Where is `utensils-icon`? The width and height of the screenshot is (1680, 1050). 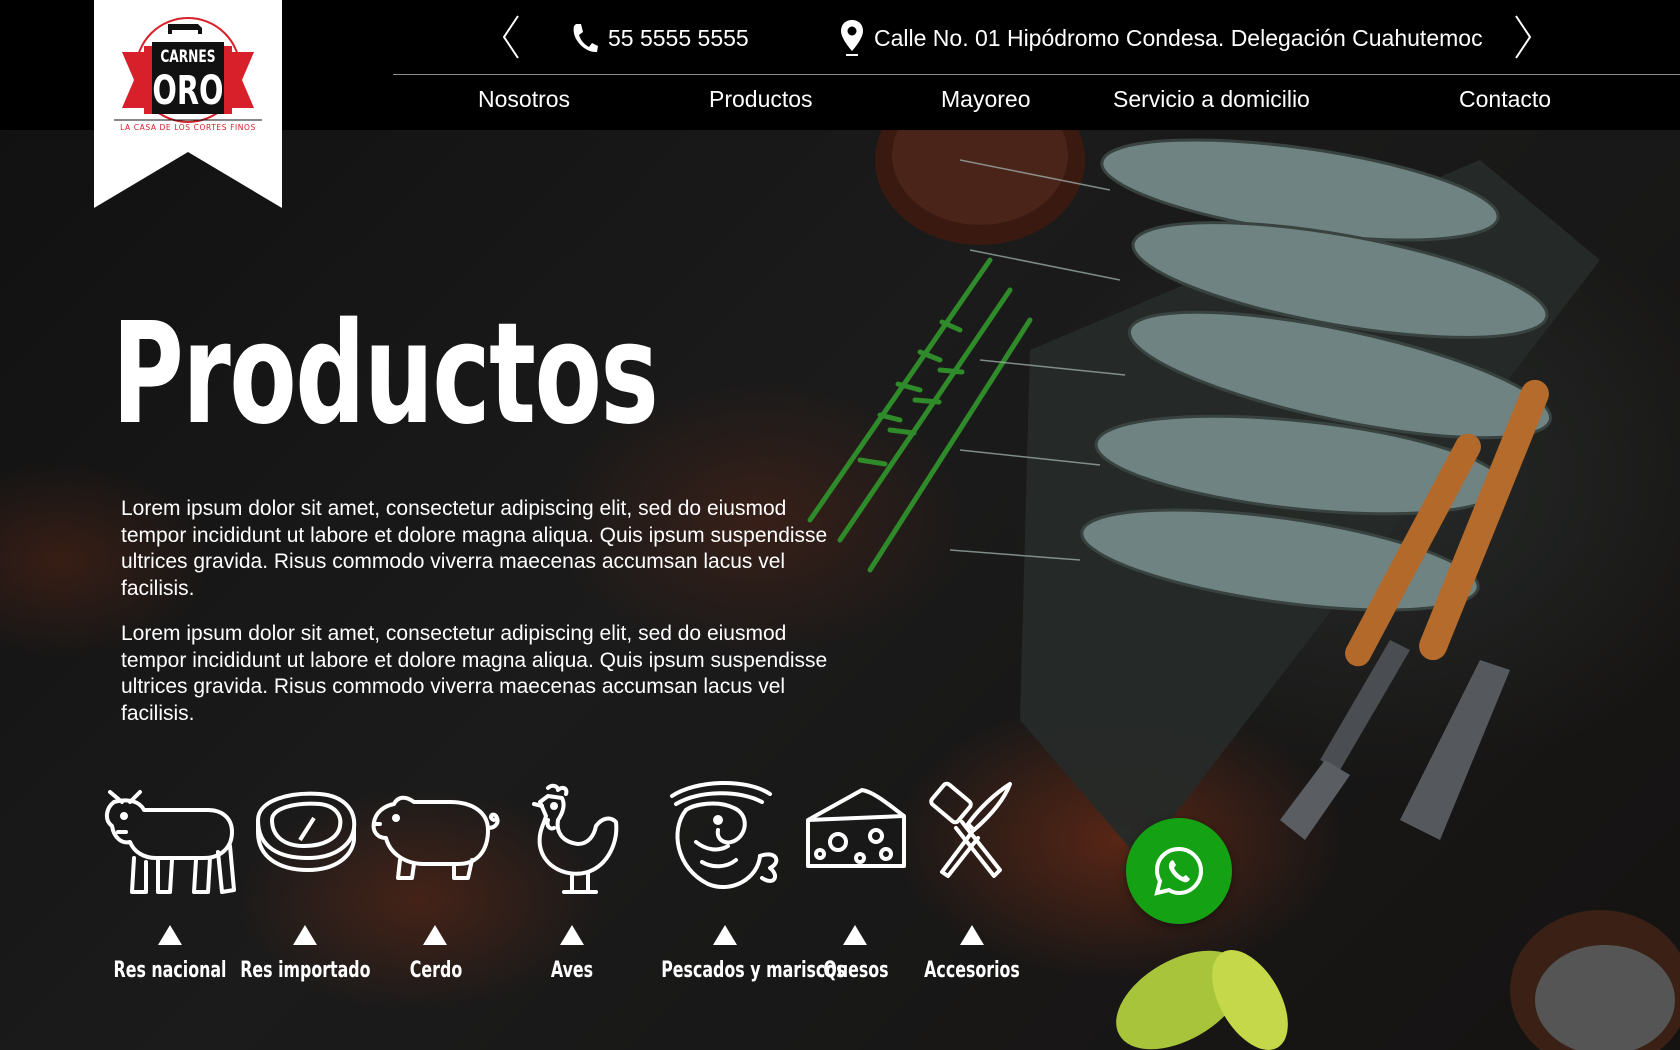 utensils-icon is located at coordinates (970, 829).